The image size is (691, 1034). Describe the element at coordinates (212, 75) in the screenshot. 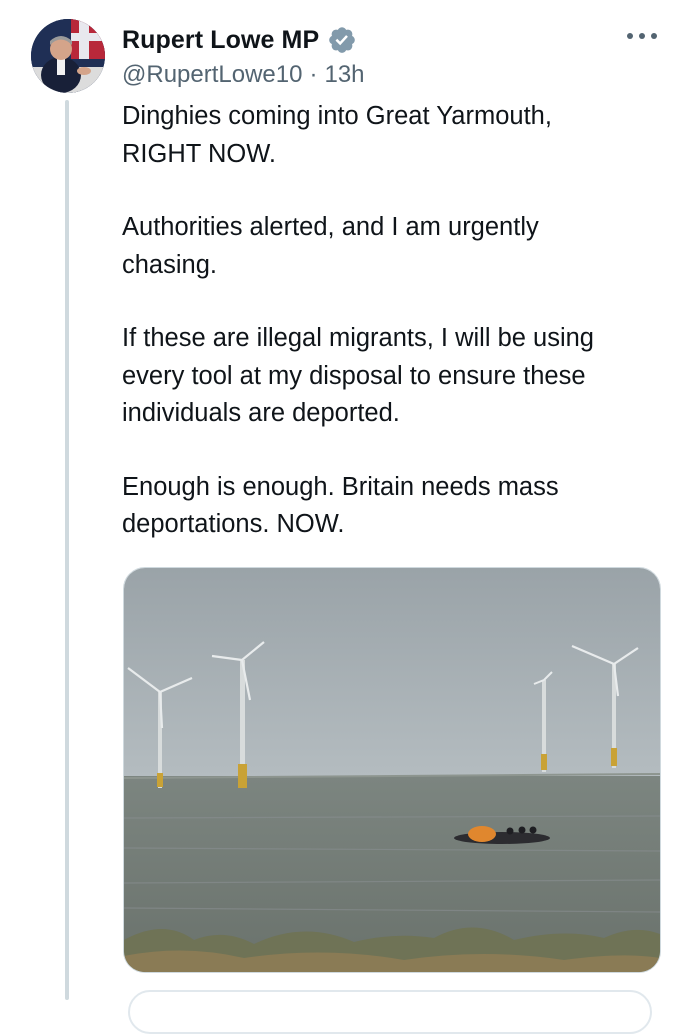

I see `author-handle: @RupertLowe10` at that location.